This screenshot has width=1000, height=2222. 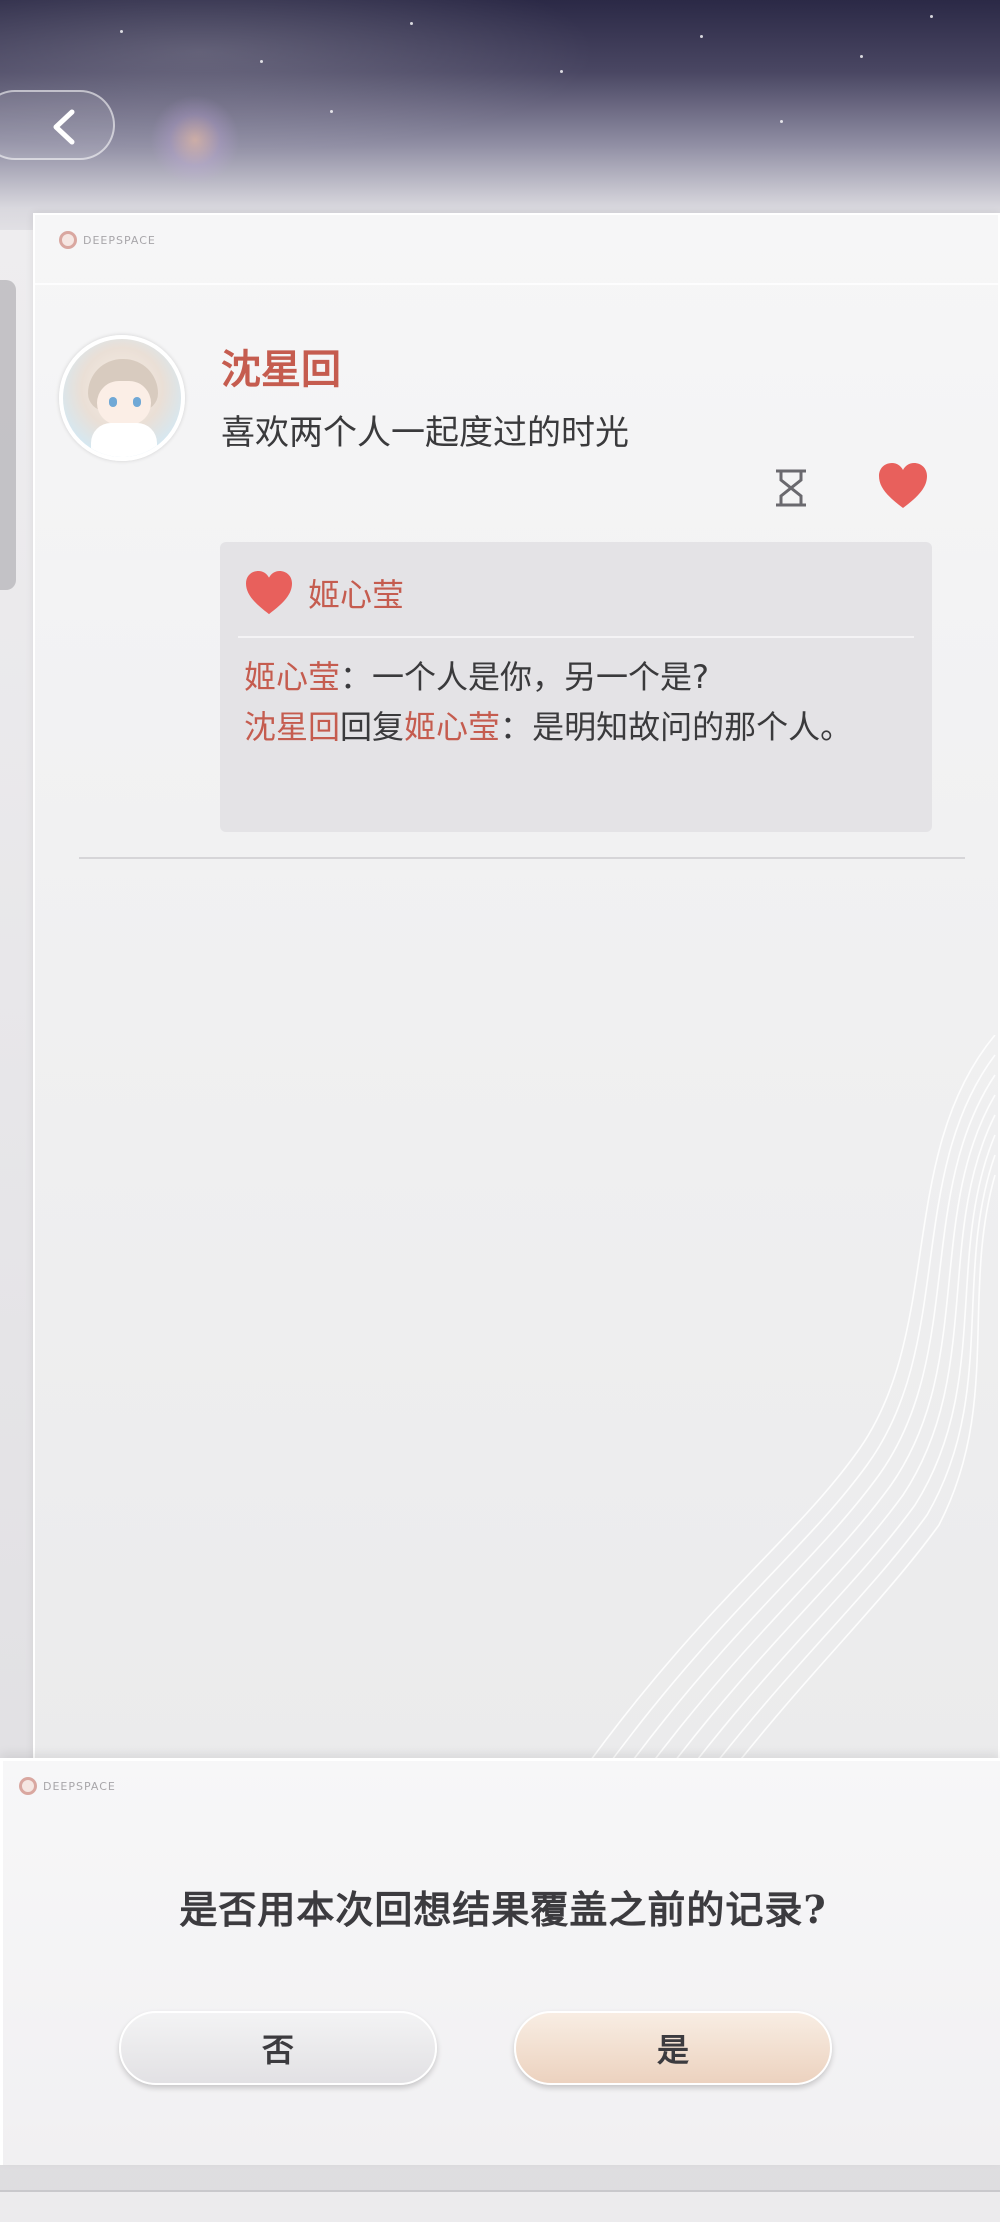 What do you see at coordinates (356, 593) in the screenshot?
I see `liker-name: 姬心莹` at bounding box center [356, 593].